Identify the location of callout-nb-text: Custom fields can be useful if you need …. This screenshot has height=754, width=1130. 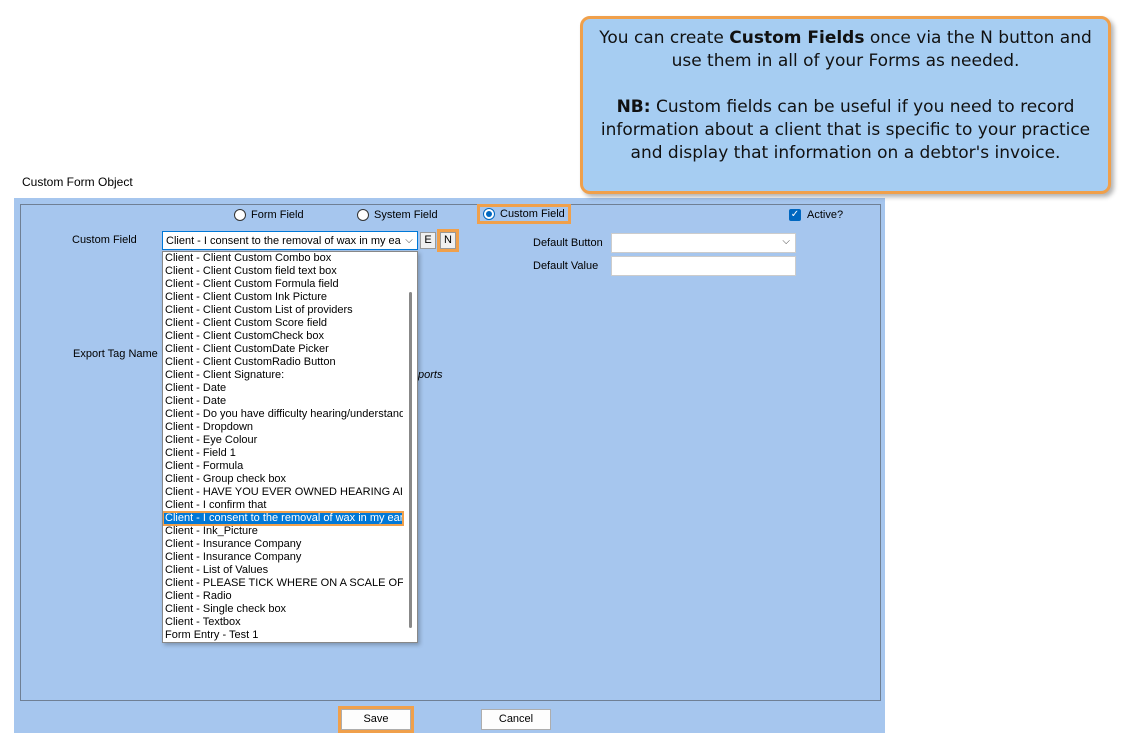
(845, 130).